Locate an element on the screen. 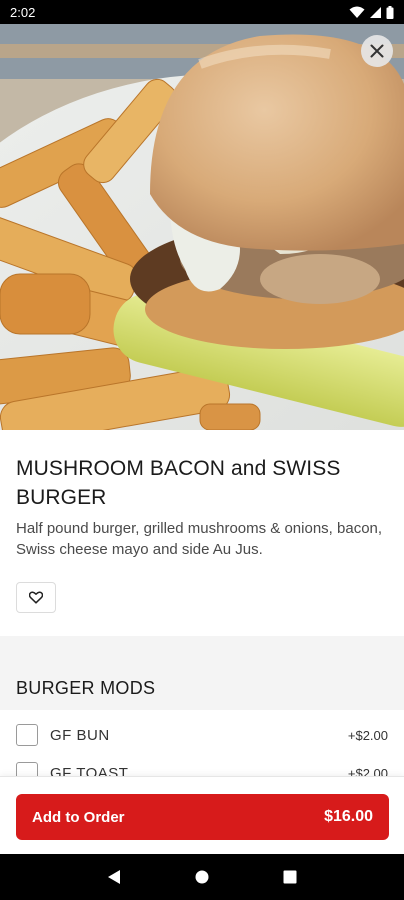  status-time: 2:02 is located at coordinates (23, 12).